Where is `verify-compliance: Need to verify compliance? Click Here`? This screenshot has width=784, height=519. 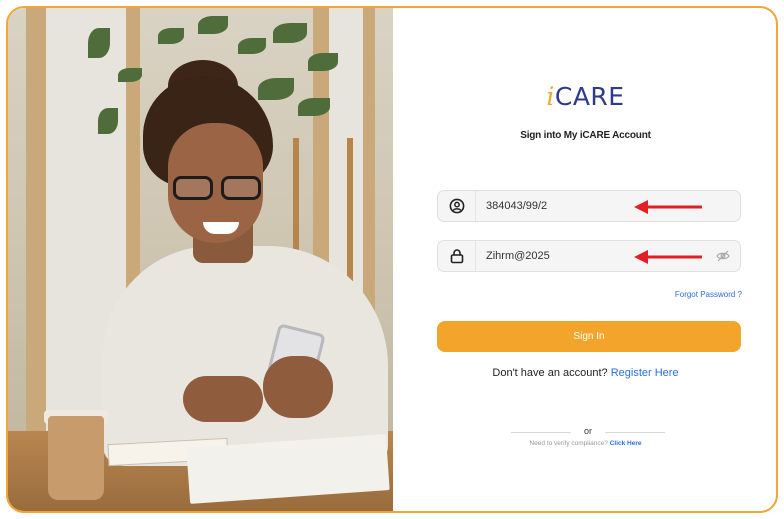 verify-compliance: Need to verify compliance? Click Here is located at coordinates (585, 443).